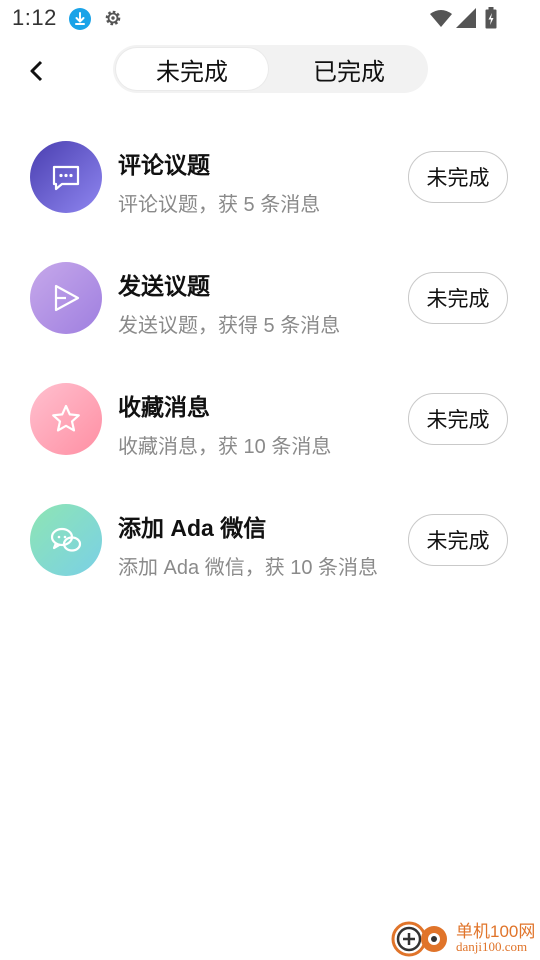 Image resolution: width=540 pixels, height=960 pixels. What do you see at coordinates (229, 326) in the screenshot?
I see `task-description: 发送议题，获得 5 条消息` at bounding box center [229, 326].